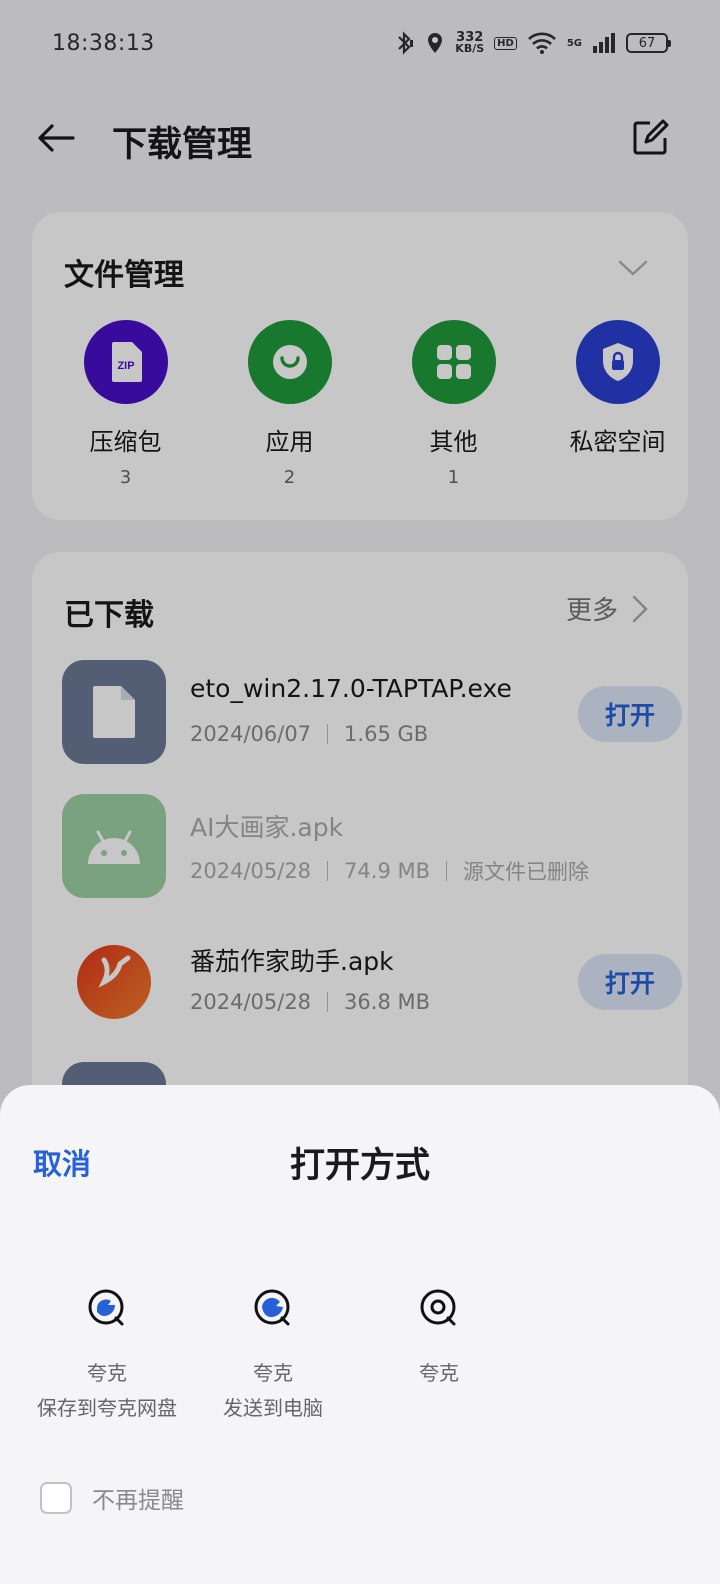 The width and height of the screenshot is (720, 1584). Describe the element at coordinates (56, 1498) in the screenshot. I see `dont-remind-checkbox` at that location.